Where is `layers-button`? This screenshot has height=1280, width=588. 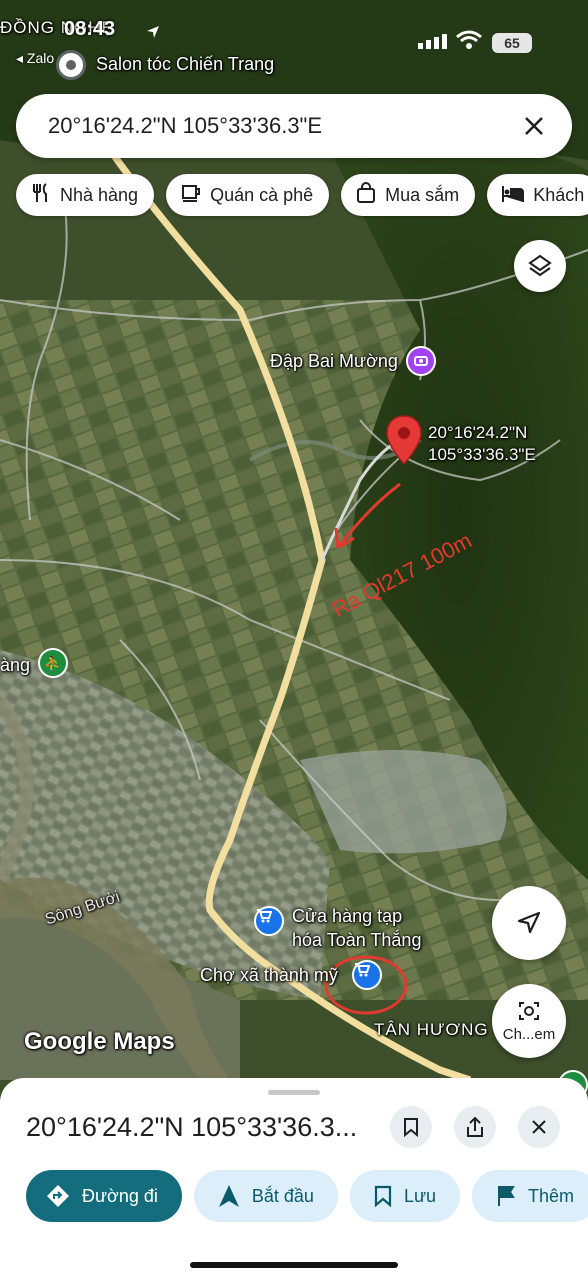 layers-button is located at coordinates (540, 266).